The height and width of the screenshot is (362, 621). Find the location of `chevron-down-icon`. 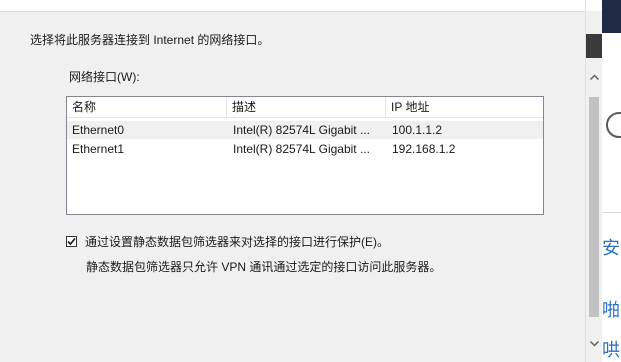

chevron-down-icon is located at coordinates (594, 343).